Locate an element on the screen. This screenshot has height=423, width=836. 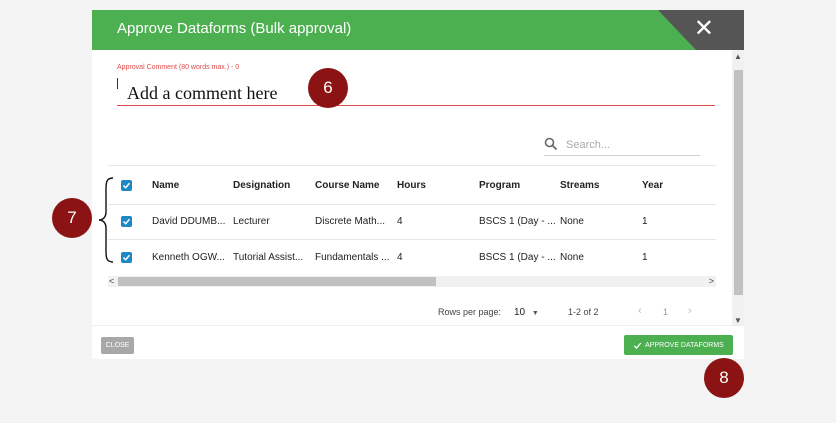
rows-per-page-label: Rows per page: is located at coordinates (470, 312).